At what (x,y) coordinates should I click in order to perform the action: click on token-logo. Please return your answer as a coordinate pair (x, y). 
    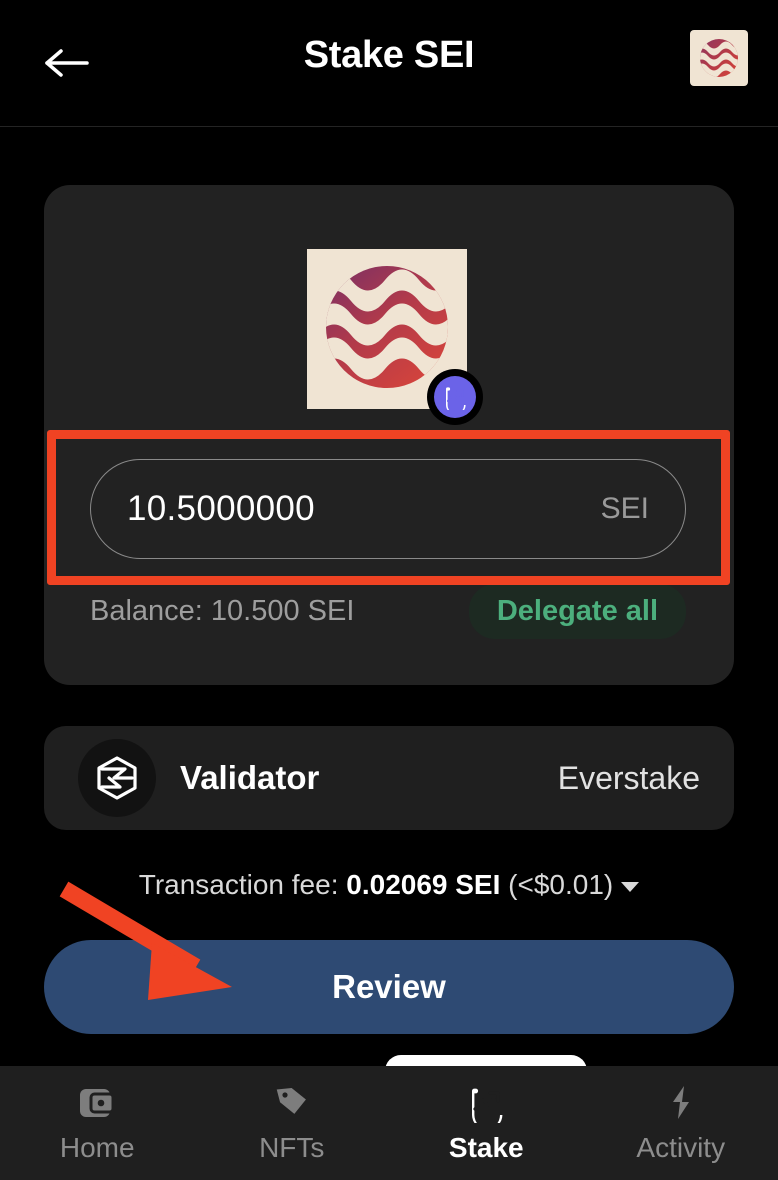
    Looking at the image, I should click on (395, 337).